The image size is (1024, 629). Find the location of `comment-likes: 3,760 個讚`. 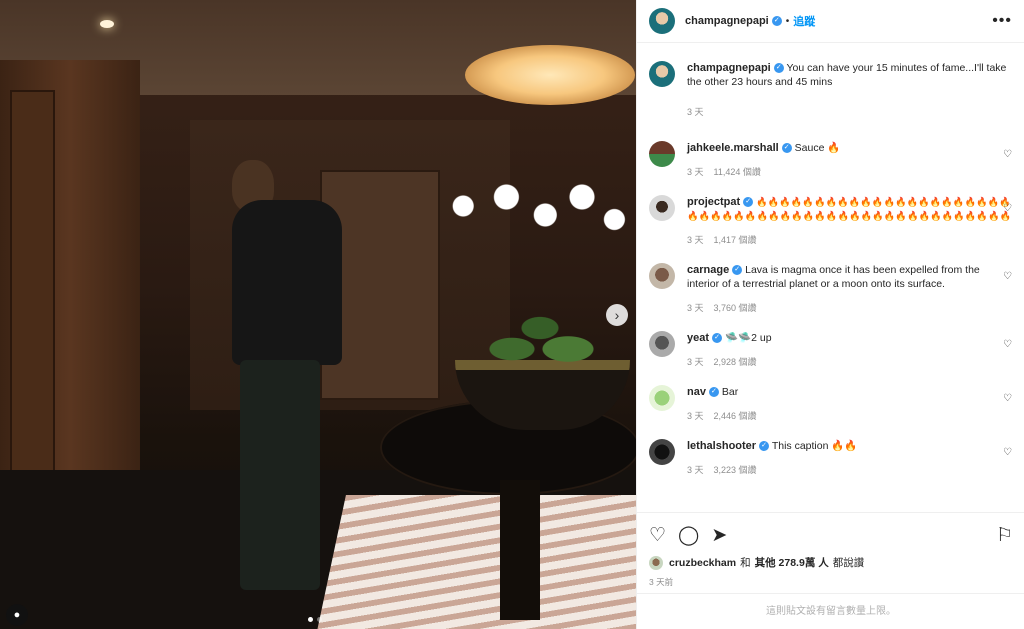

comment-likes: 3,760 個讚 is located at coordinates (735, 308).